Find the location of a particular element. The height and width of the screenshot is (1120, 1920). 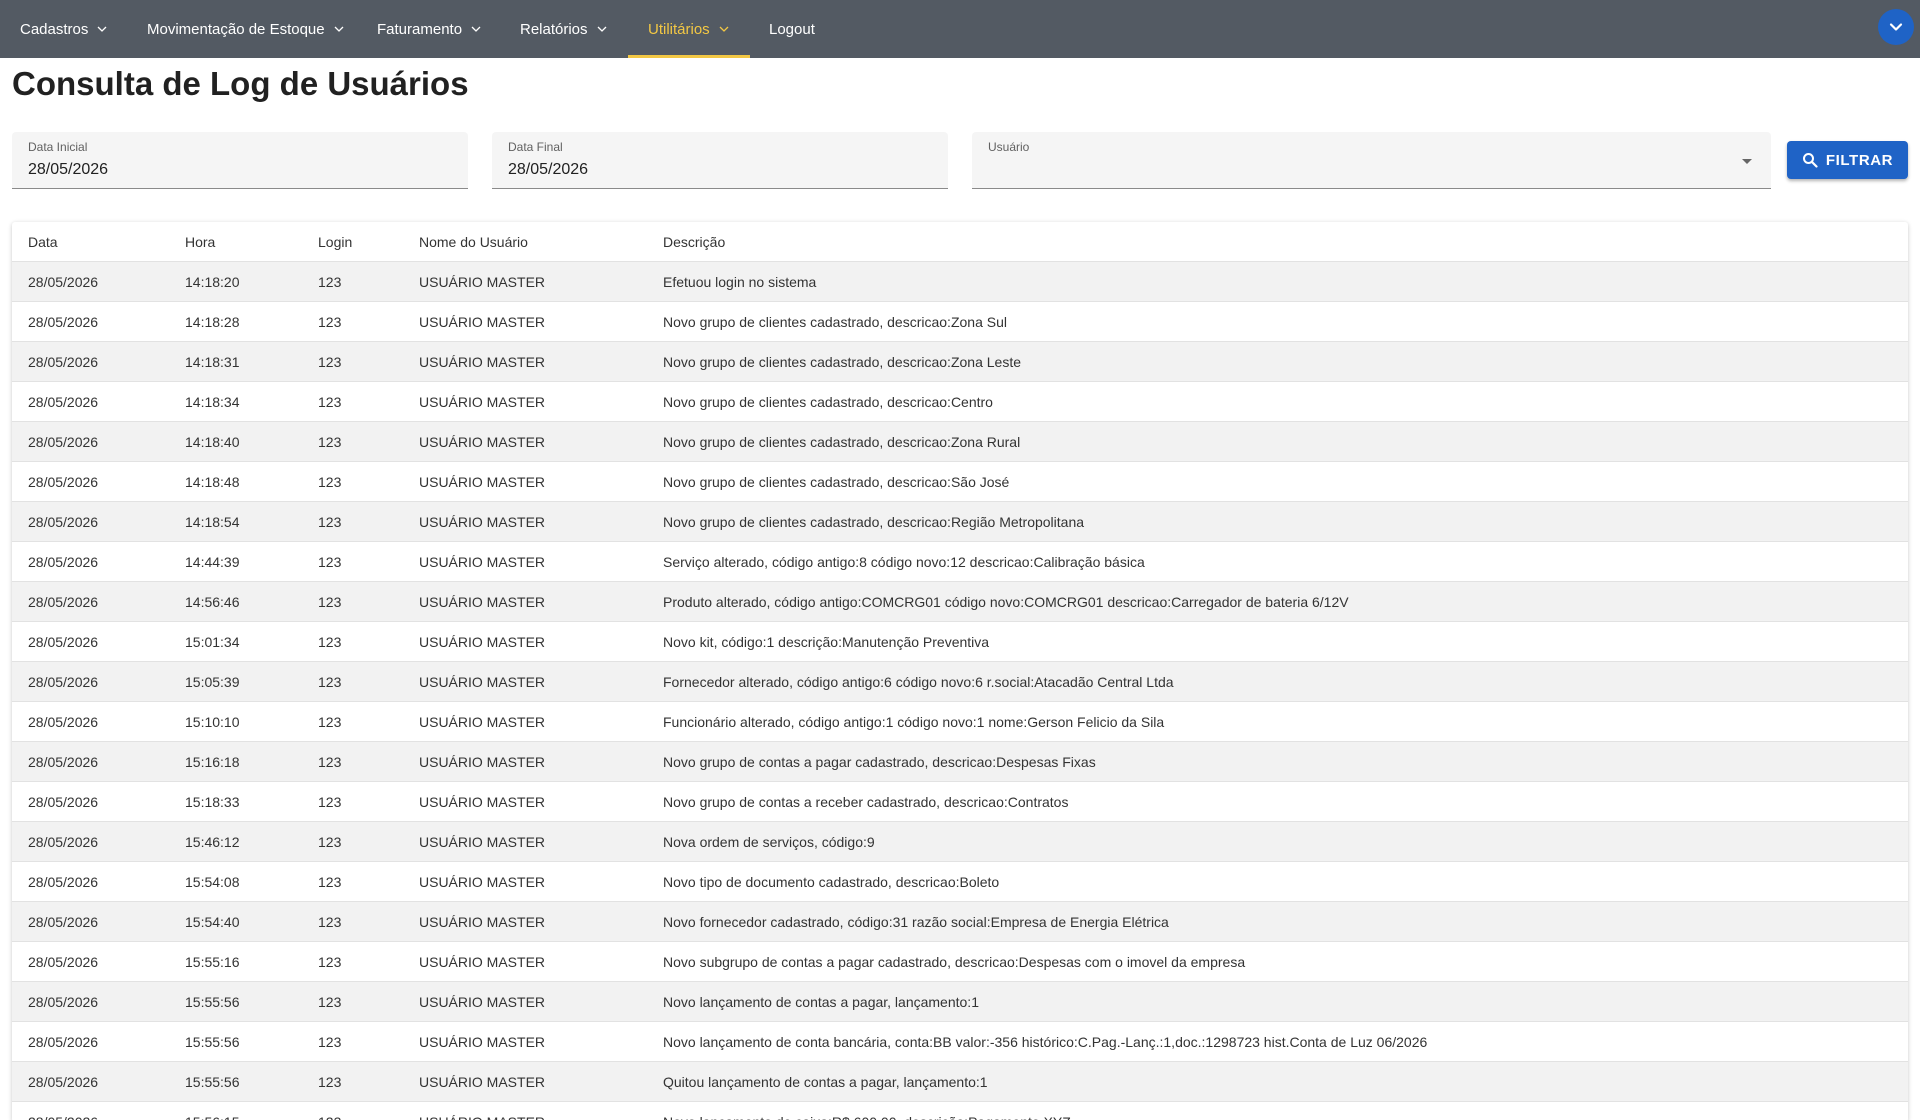

cell-hora: 14:18:28 is located at coordinates (212, 322).